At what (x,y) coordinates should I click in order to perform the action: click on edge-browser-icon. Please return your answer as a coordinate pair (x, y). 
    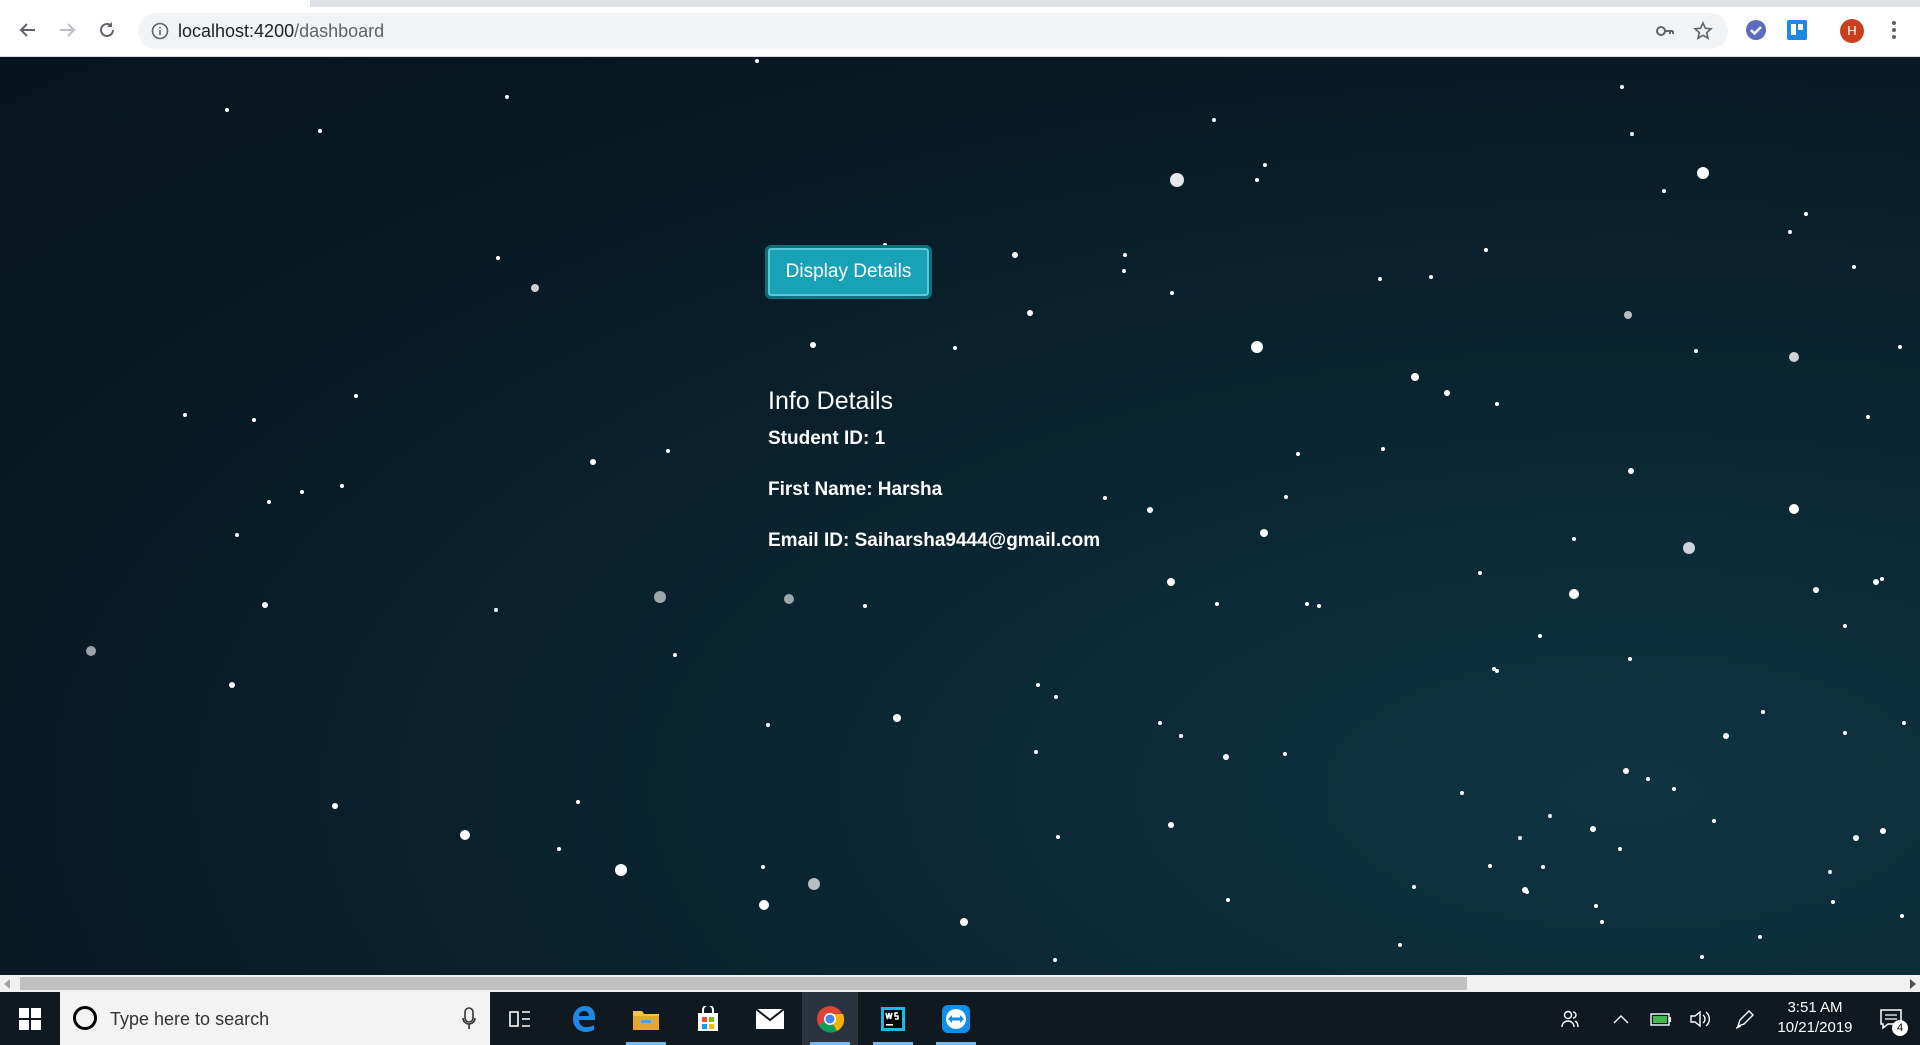
    Looking at the image, I should click on (584, 1018).